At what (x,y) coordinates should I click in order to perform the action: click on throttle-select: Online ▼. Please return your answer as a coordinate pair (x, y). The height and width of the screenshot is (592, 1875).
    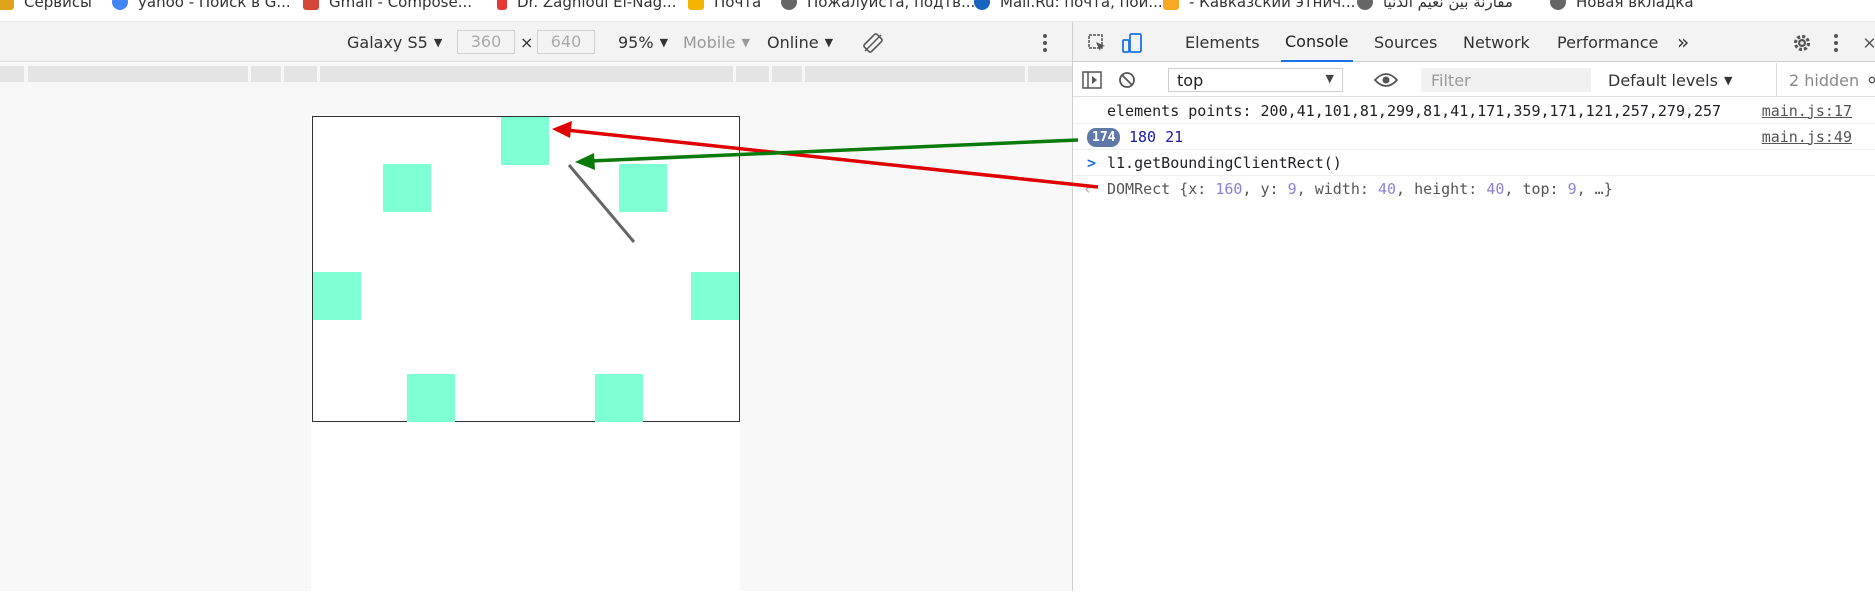
    Looking at the image, I should click on (800, 42).